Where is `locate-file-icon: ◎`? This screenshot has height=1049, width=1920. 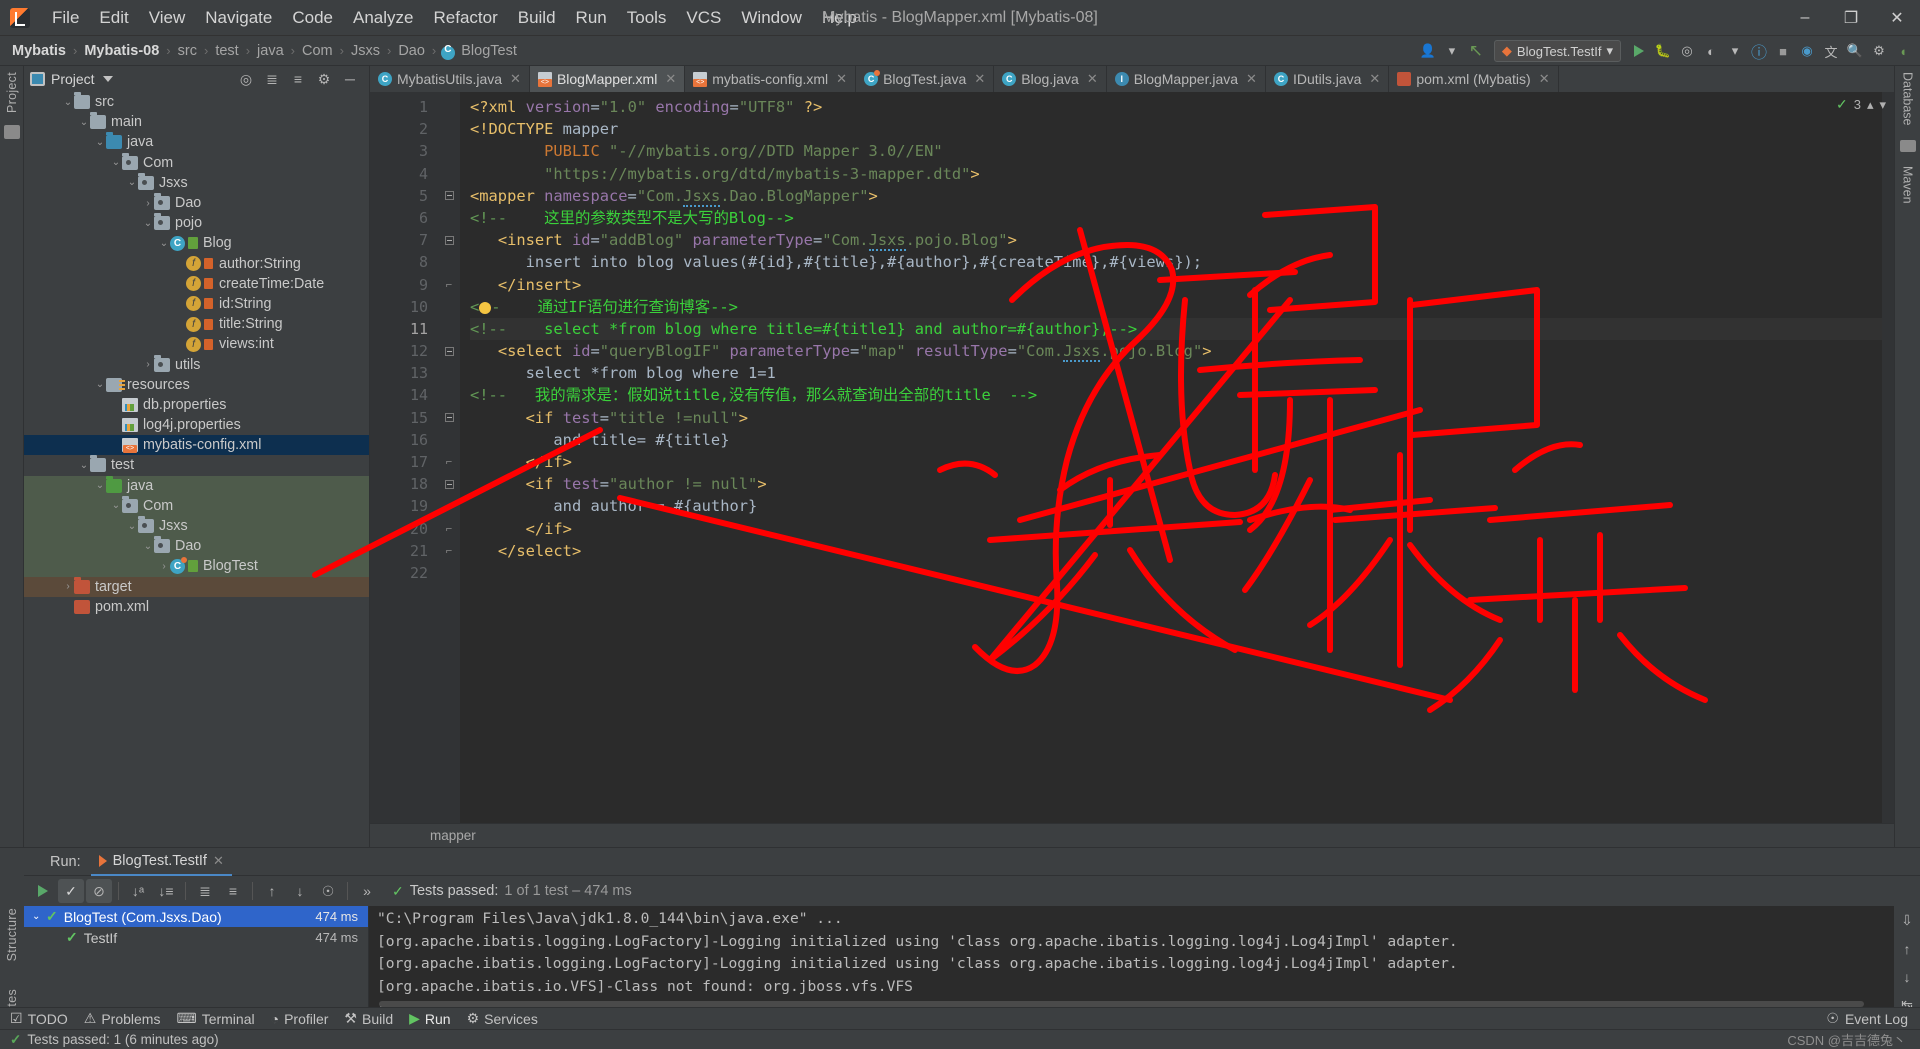 locate-file-icon: ◎ is located at coordinates (246, 79).